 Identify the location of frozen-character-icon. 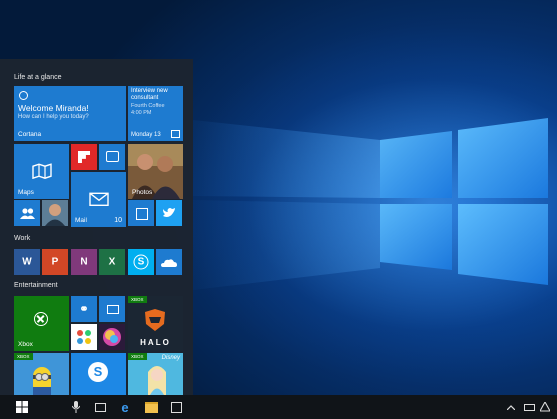
(157, 380).